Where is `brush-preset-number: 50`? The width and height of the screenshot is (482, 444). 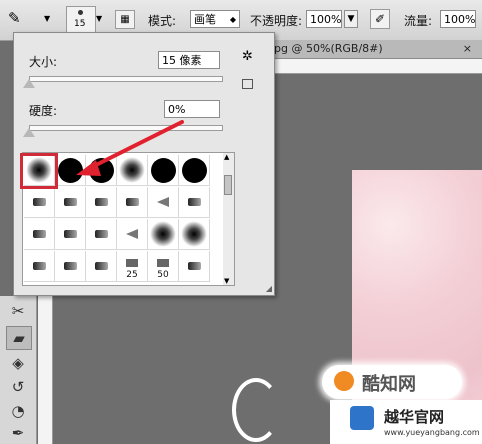 brush-preset-number: 50 is located at coordinates (163, 275).